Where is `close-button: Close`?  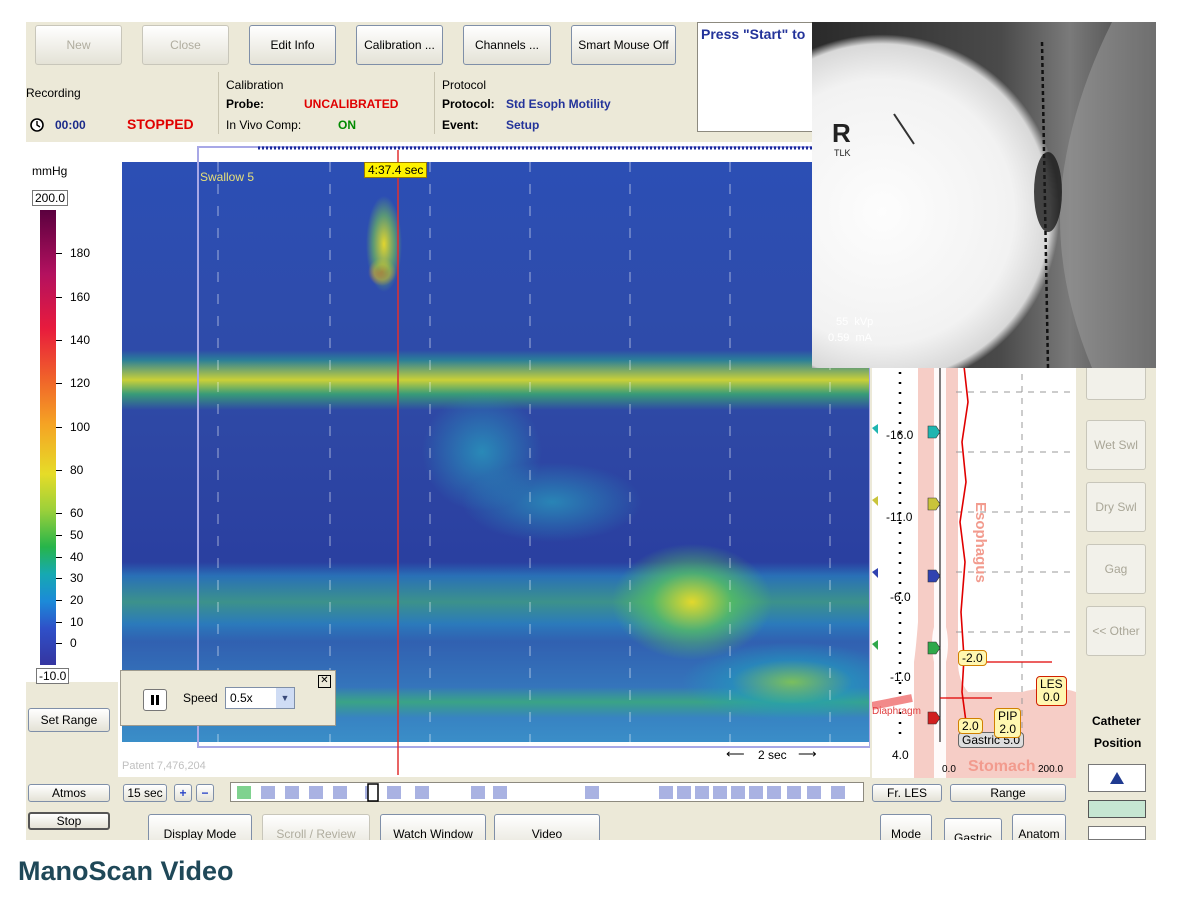
close-button: Close is located at coordinates (185, 45).